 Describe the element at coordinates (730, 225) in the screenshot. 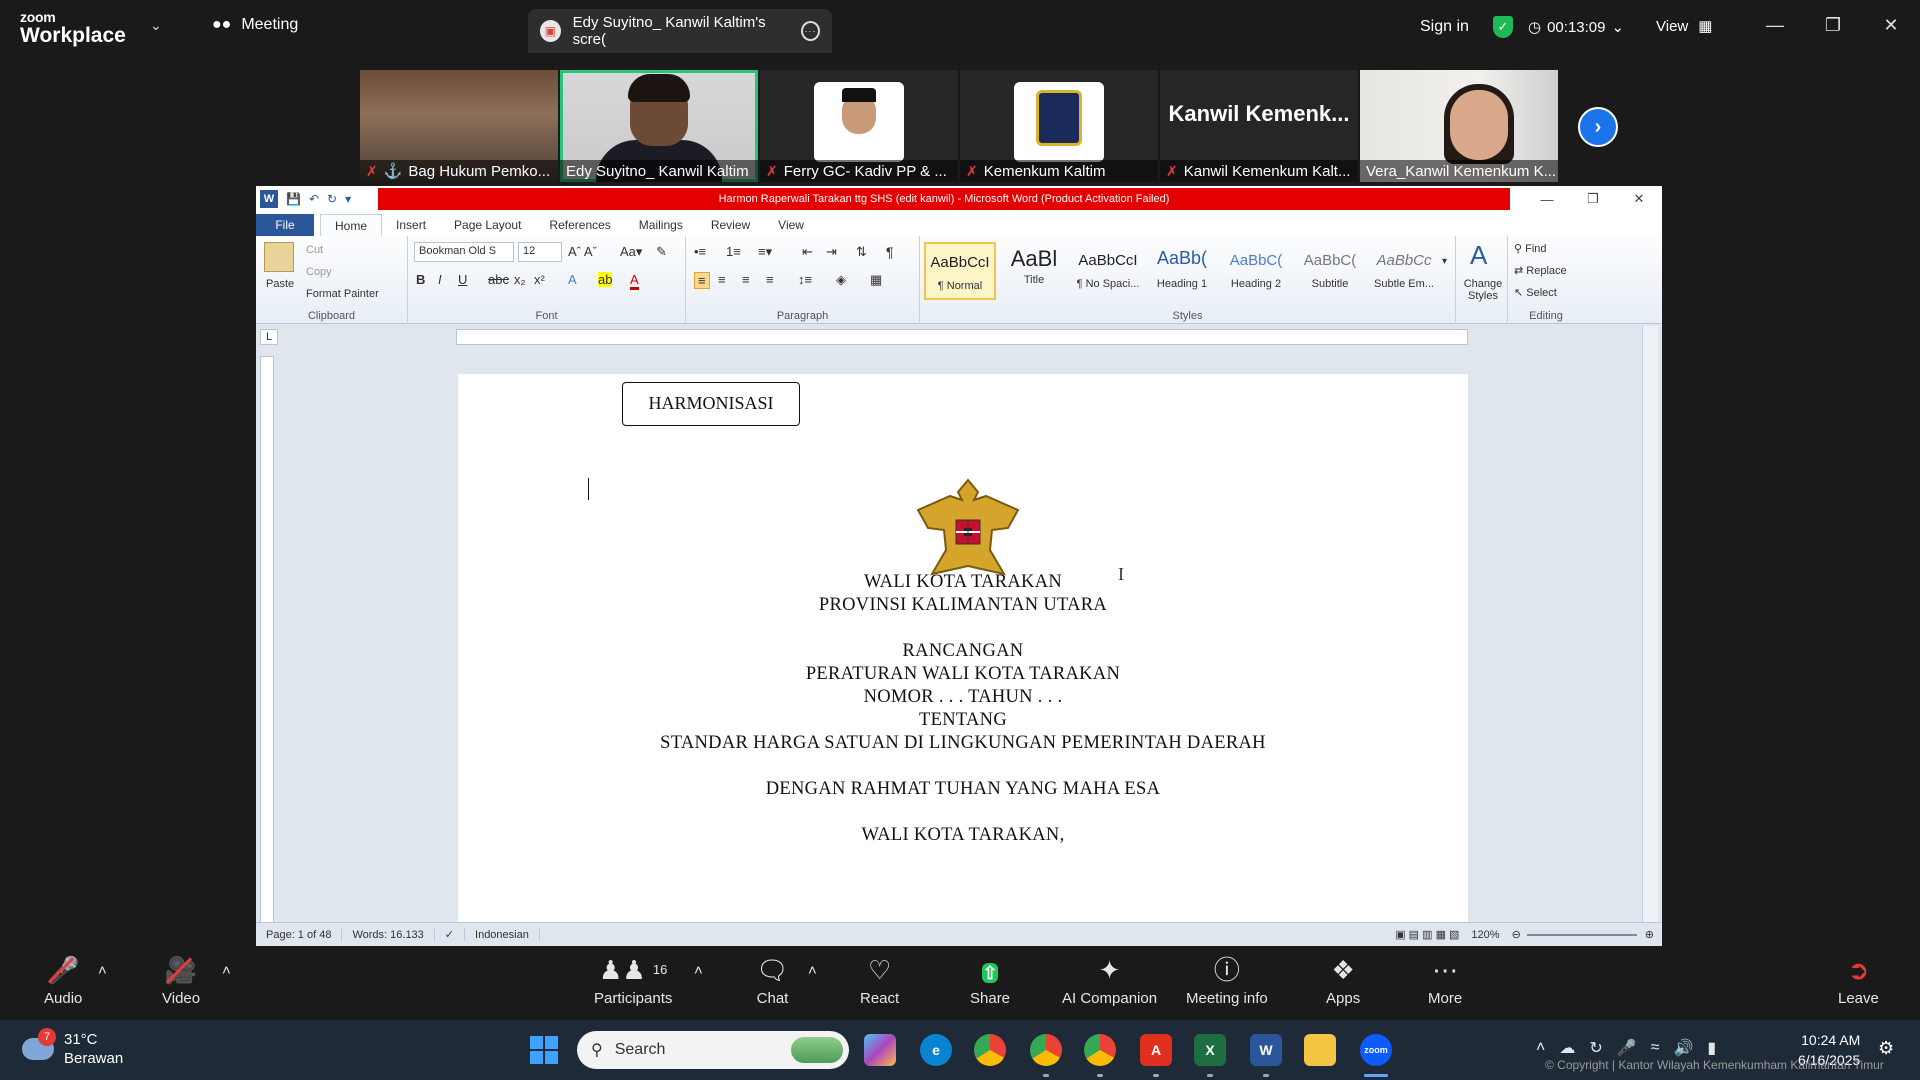

I see `tab-review: Review` at that location.